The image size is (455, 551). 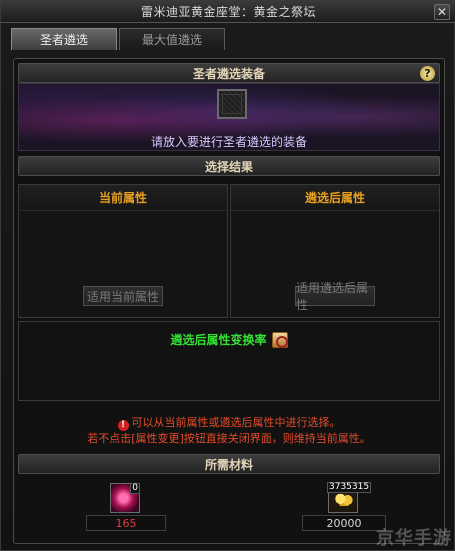 I want to click on apply-current-button: 适用当前属性, so click(x=123, y=296).